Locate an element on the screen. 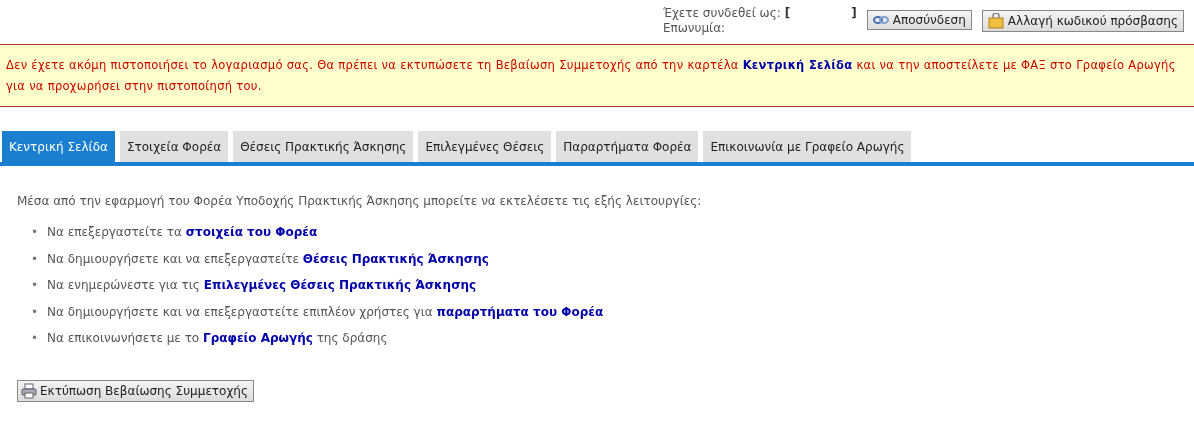 Image resolution: width=1194 pixels, height=426 pixels. logged-in-label: Έχετε συνδεθεί ως: is located at coordinates (721, 13).